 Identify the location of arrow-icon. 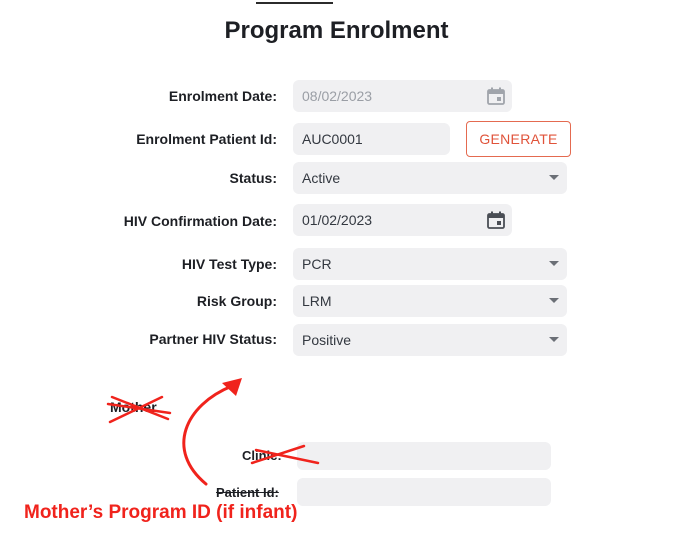
(208, 435).